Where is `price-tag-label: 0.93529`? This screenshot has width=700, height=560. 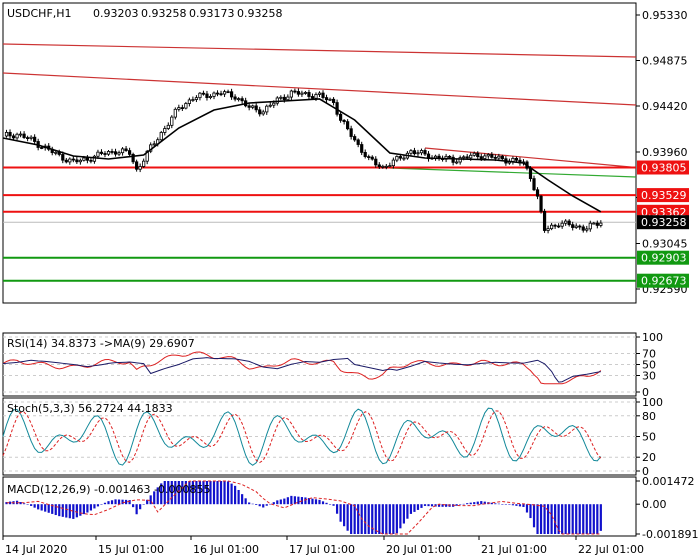 price-tag-label: 0.93529 is located at coordinates (664, 195).